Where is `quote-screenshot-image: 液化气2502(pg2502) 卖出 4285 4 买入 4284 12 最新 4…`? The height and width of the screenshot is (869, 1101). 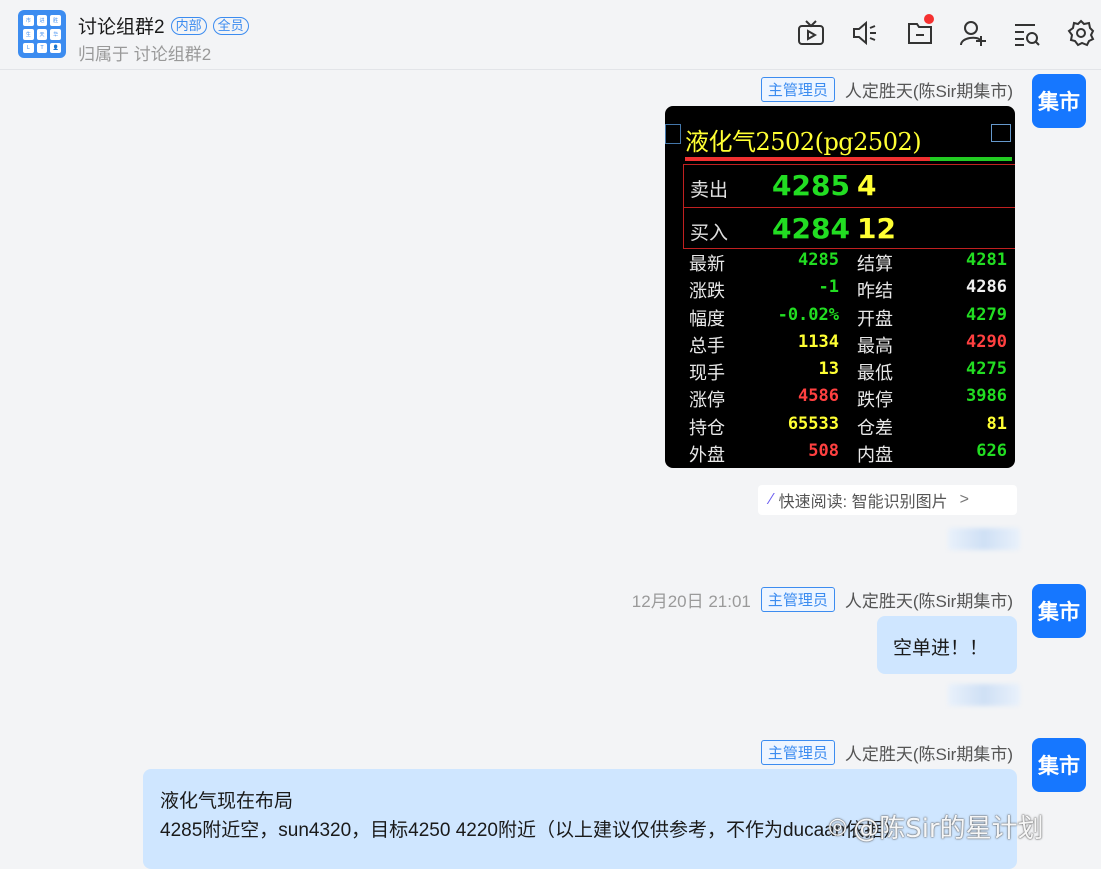
quote-screenshot-image: 液化气2502(pg2502) 卖出 4285 4 买入 4284 12 最新 4… is located at coordinates (840, 287).